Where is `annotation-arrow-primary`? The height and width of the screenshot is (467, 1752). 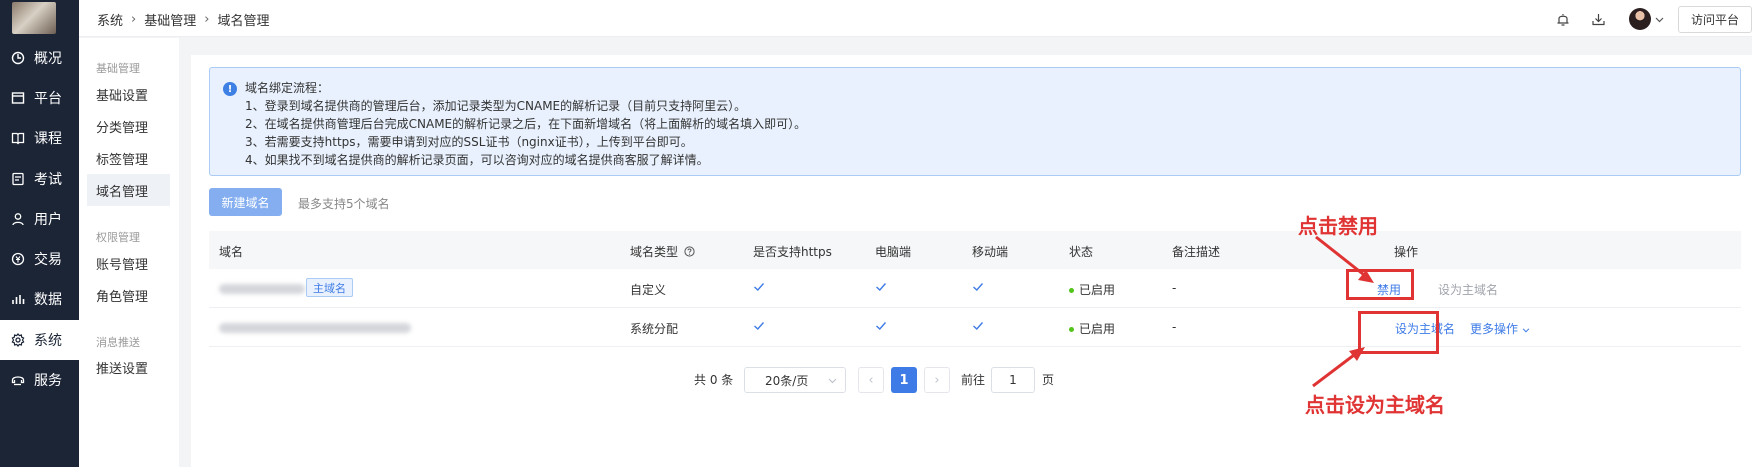 annotation-arrow-primary is located at coordinates (1335, 369).